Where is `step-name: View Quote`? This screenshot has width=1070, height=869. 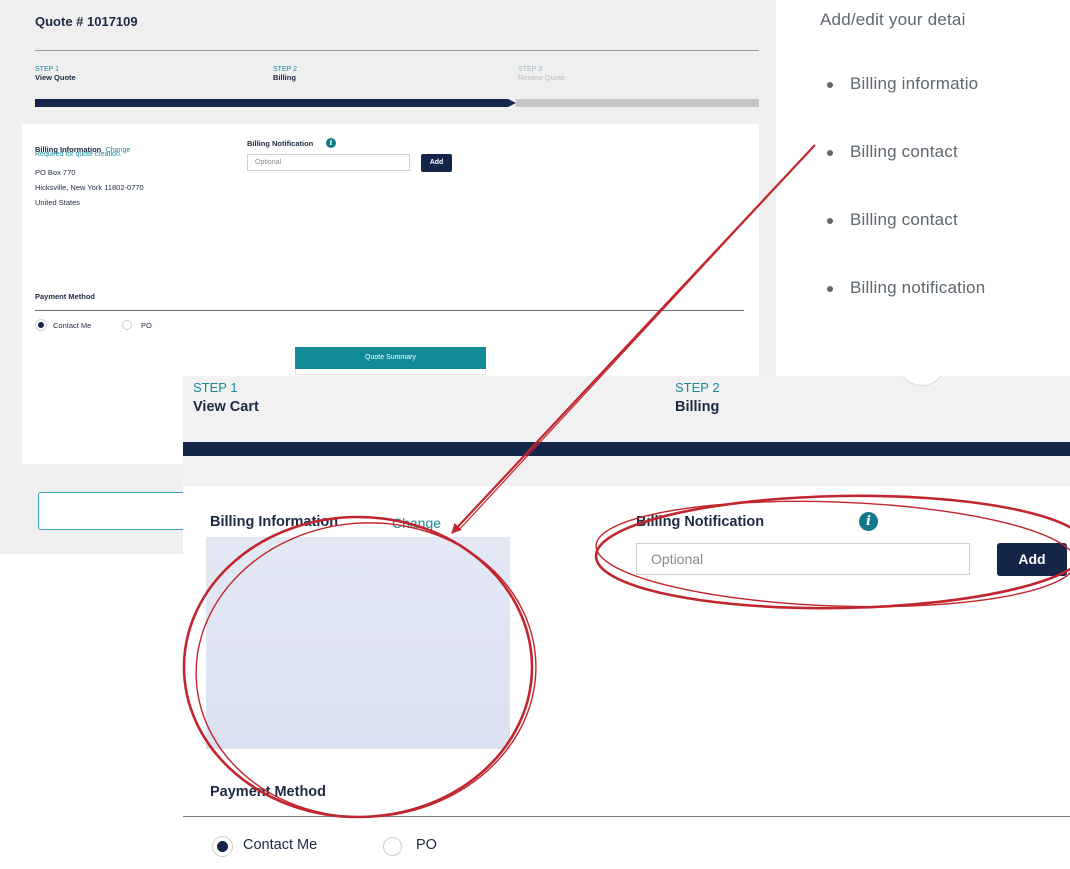 step-name: View Quote is located at coordinates (55, 77).